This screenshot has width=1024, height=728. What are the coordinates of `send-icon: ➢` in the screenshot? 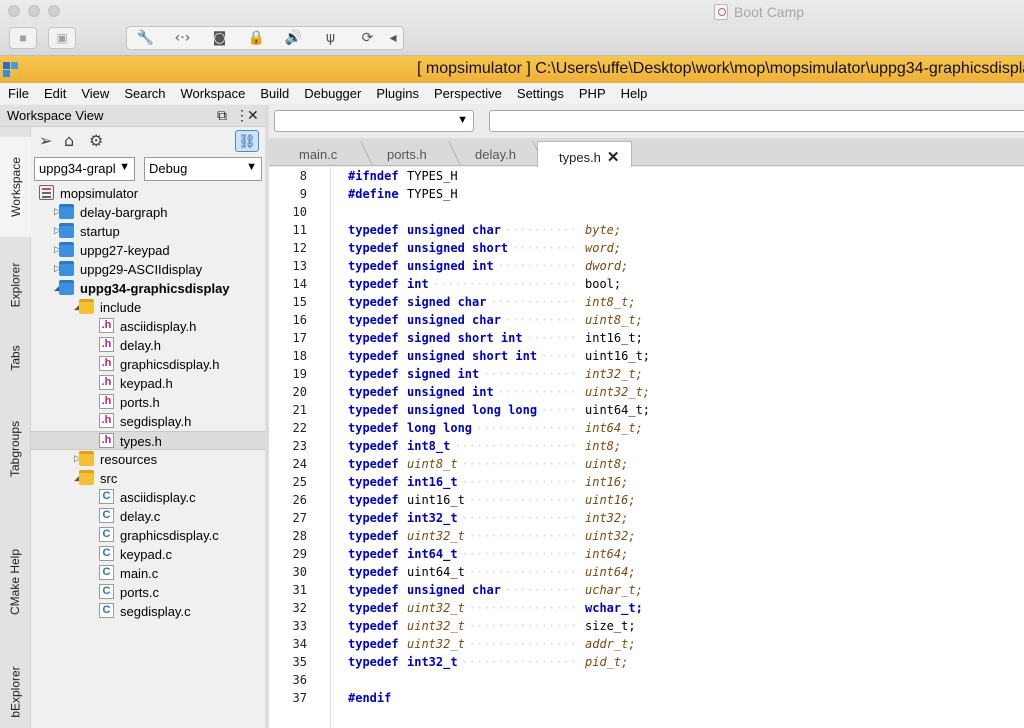 It's located at (45, 140).